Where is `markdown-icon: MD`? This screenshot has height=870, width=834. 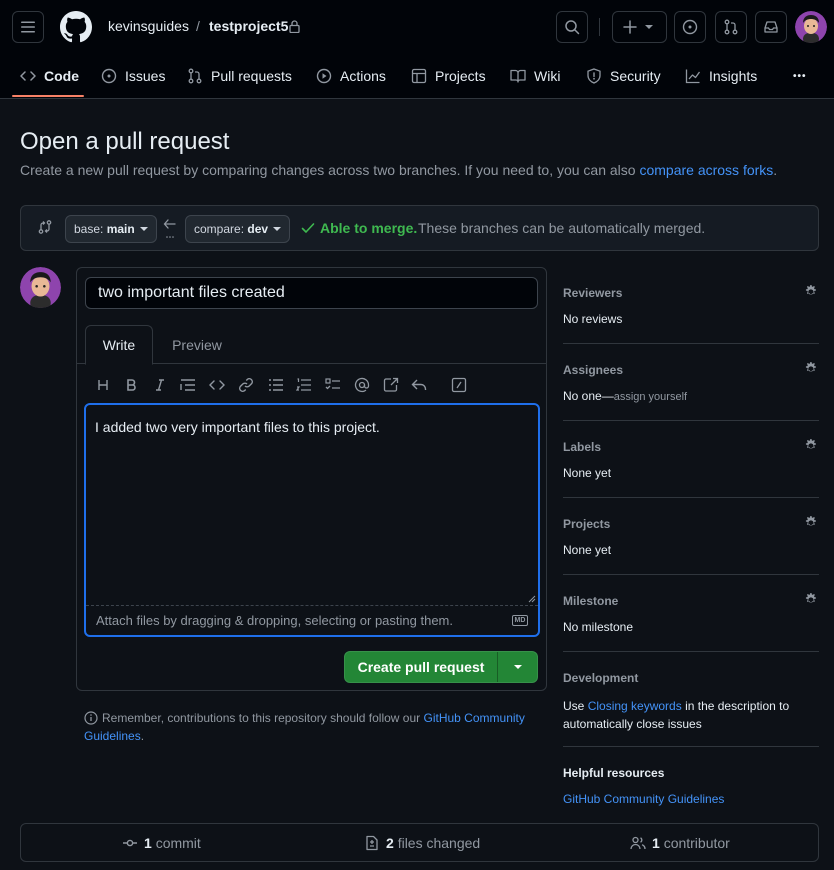
markdown-icon: MD is located at coordinates (520, 620).